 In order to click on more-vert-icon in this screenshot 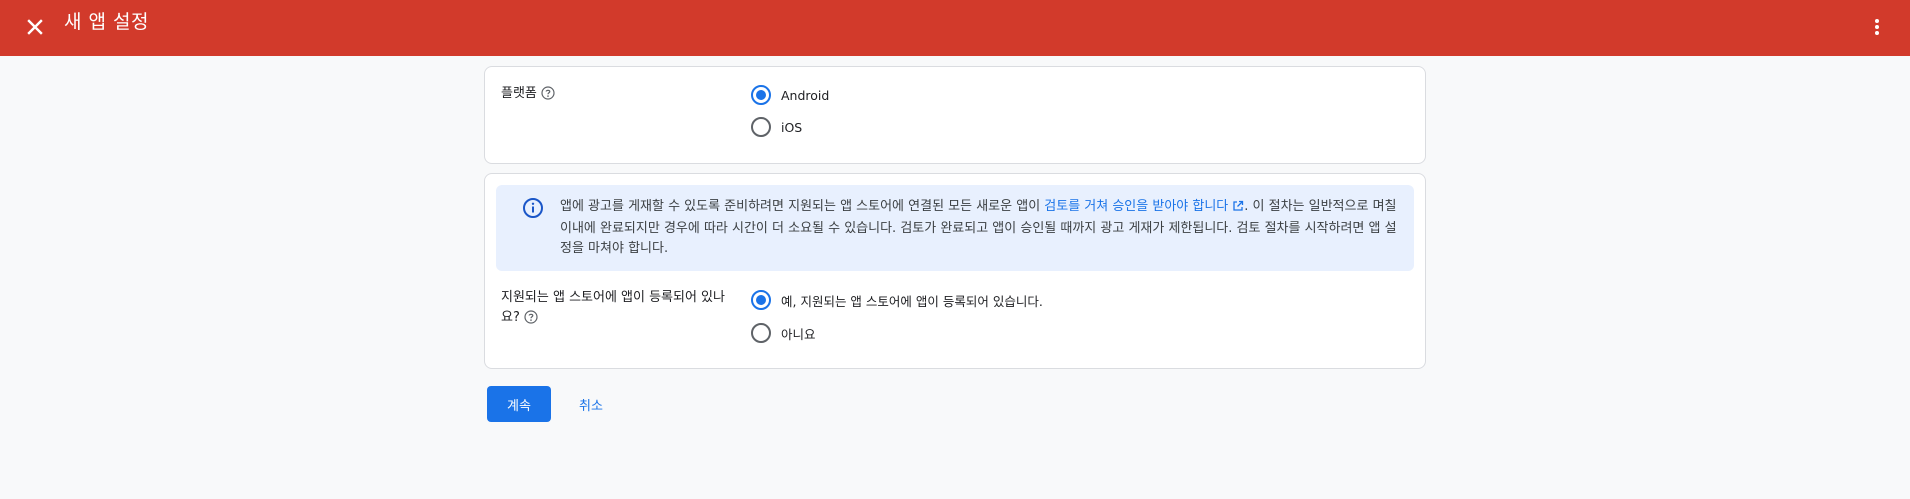, I will do `click(1877, 27)`.